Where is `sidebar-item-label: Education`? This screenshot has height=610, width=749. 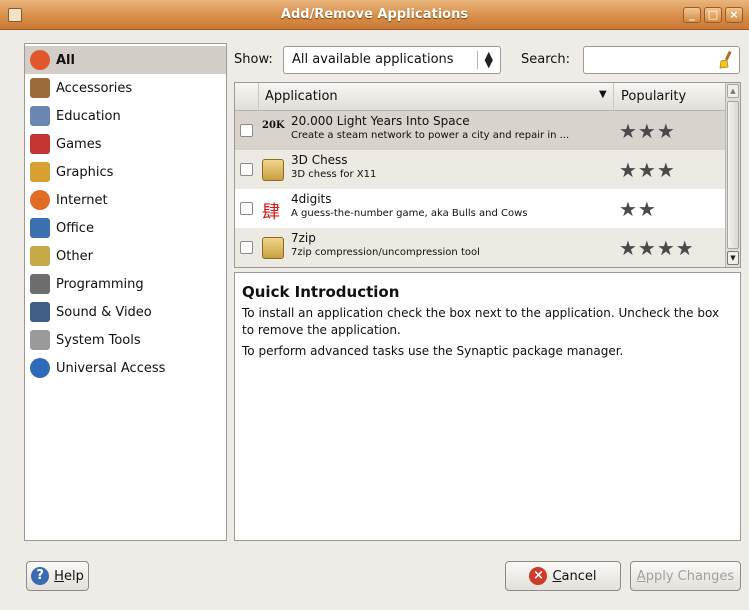 sidebar-item-label: Education is located at coordinates (88, 116).